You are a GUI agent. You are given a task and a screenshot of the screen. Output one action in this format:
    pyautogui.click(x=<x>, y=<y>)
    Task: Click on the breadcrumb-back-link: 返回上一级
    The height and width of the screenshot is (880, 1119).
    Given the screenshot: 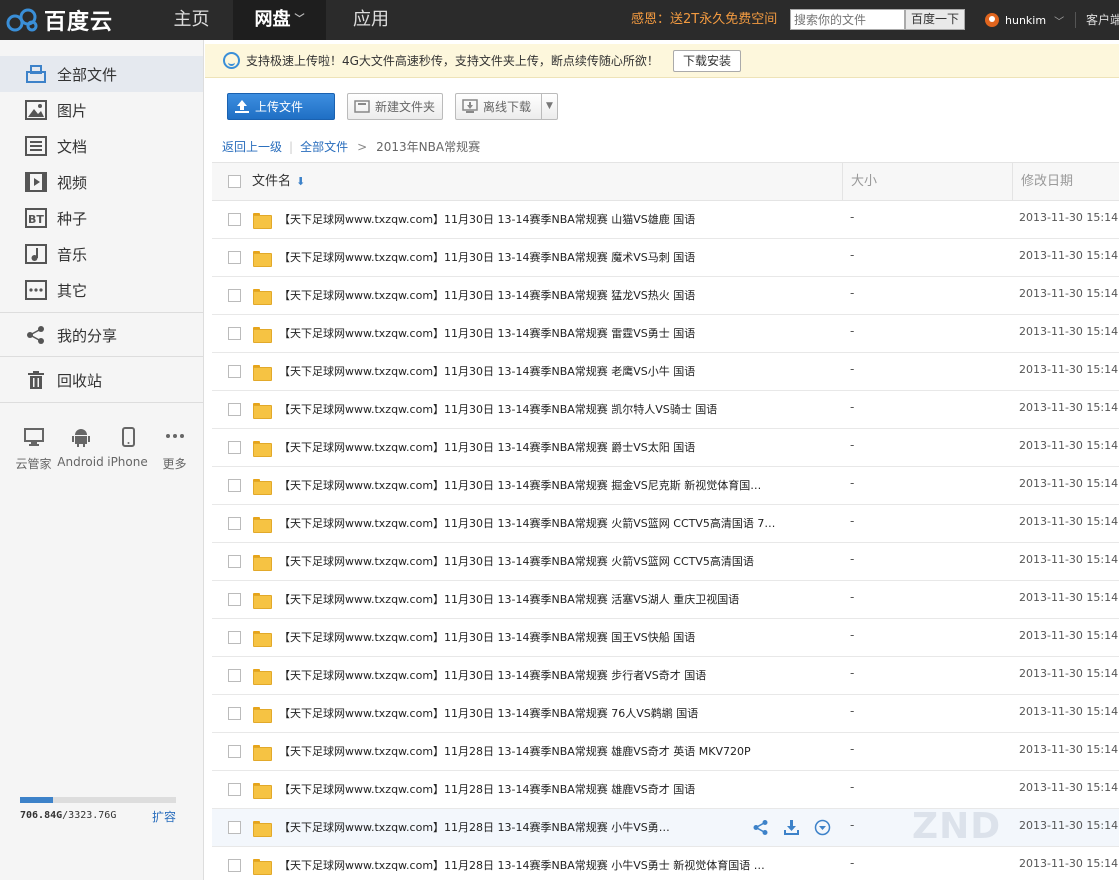 What is the action you would take?
    pyautogui.click(x=252, y=146)
    